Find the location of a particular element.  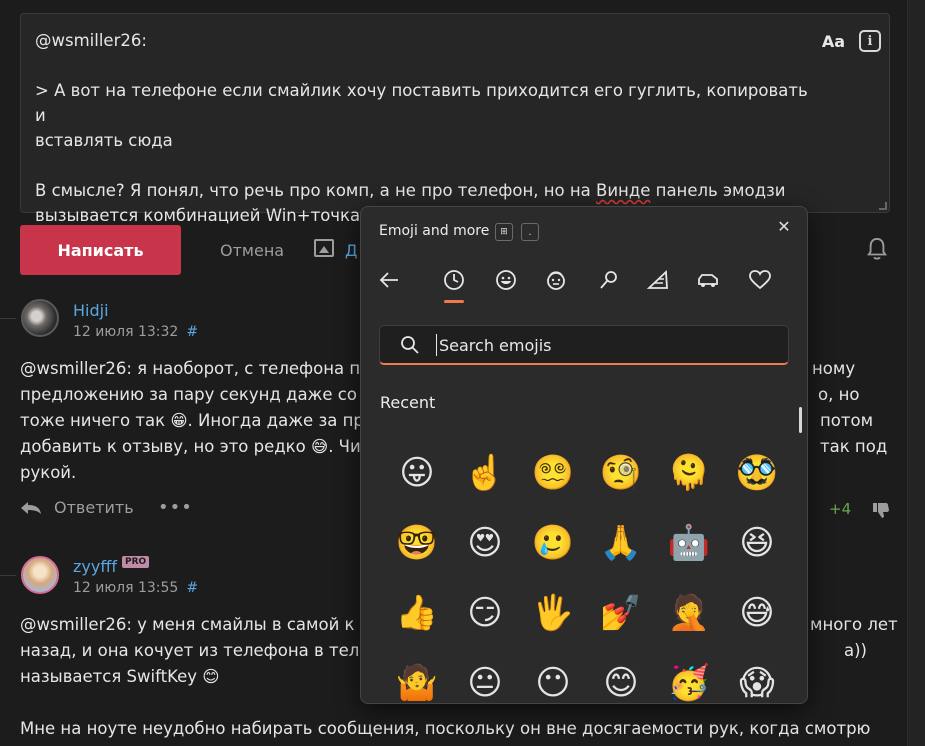

text-format-button: Aa is located at coordinates (833, 41).